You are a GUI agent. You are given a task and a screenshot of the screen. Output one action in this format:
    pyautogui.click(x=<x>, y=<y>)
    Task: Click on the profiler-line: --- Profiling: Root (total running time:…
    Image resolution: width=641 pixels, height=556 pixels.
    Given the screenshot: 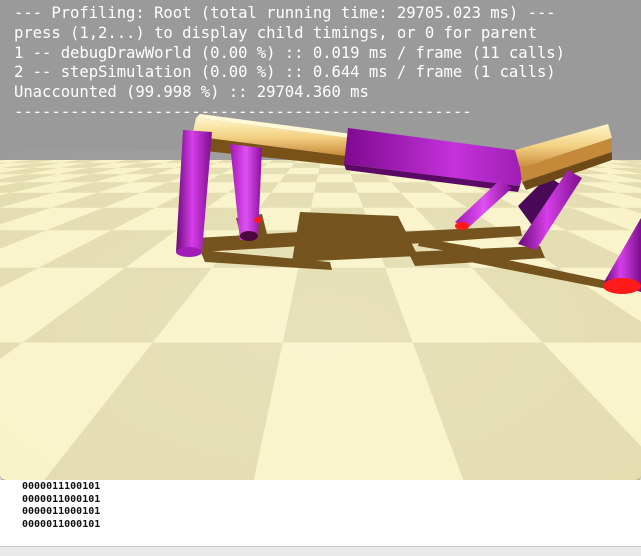 What is the action you would take?
    pyautogui.click(x=289, y=14)
    